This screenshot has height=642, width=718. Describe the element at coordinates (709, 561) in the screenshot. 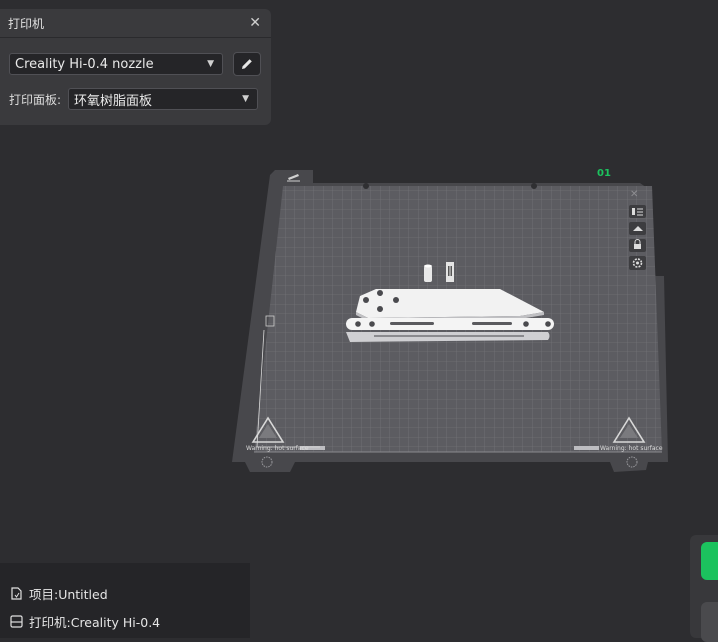

I see `slice-button` at that location.